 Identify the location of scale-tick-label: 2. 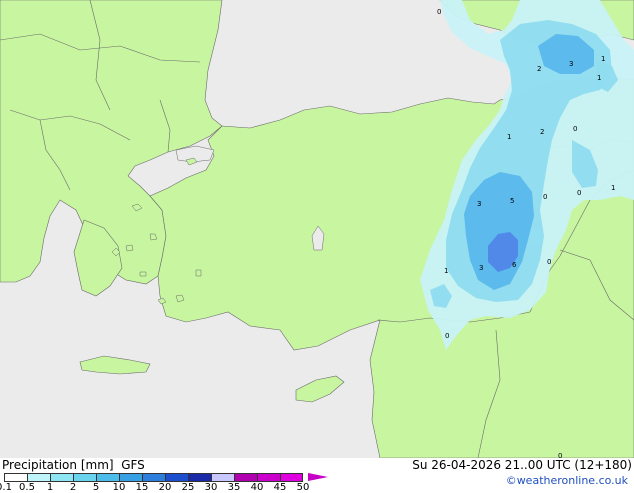
(73, 487).